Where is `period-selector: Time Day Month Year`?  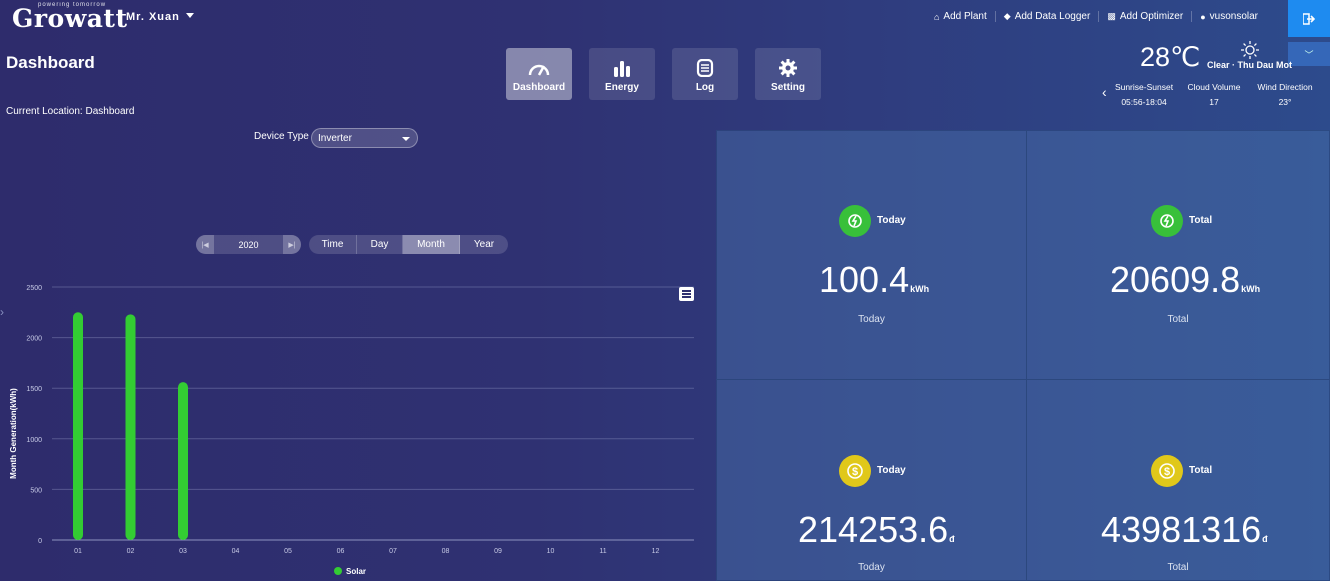
period-selector: Time Day Month Year is located at coordinates (408, 244).